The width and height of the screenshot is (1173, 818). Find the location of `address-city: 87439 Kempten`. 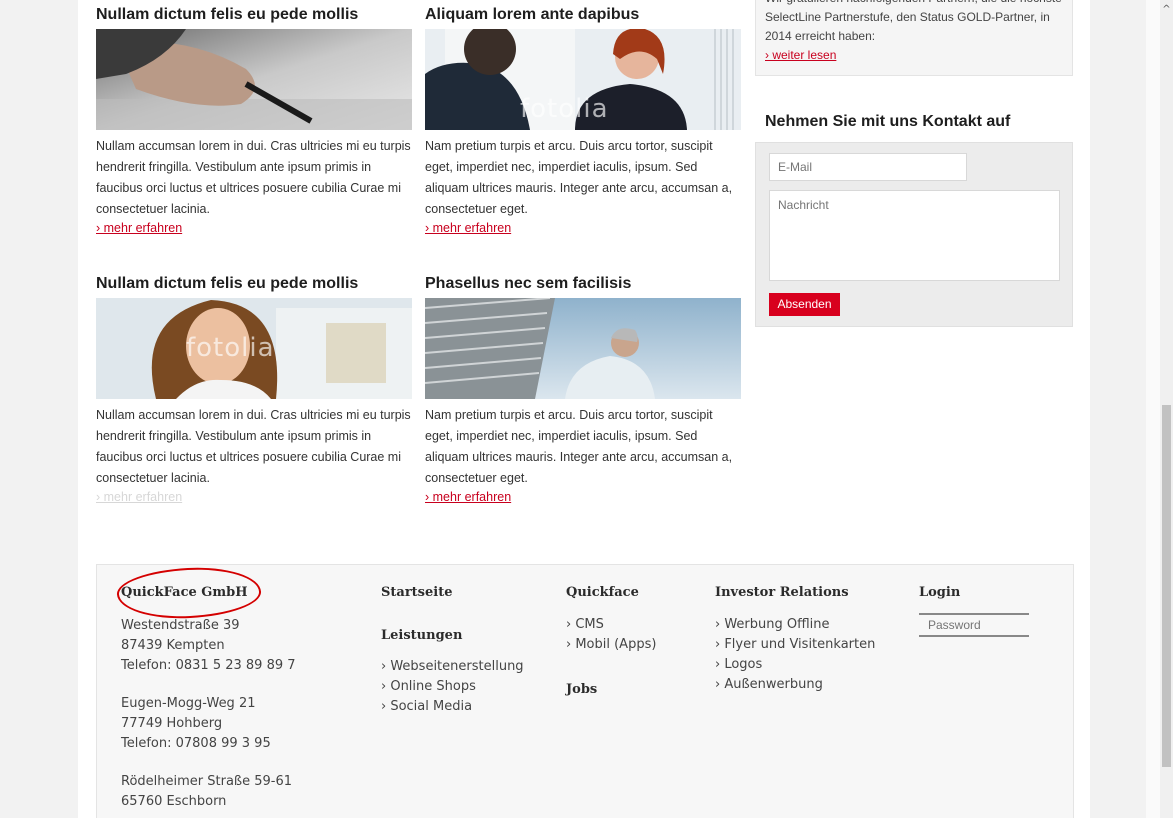

address-city: 87439 Kempten is located at coordinates (173, 645).